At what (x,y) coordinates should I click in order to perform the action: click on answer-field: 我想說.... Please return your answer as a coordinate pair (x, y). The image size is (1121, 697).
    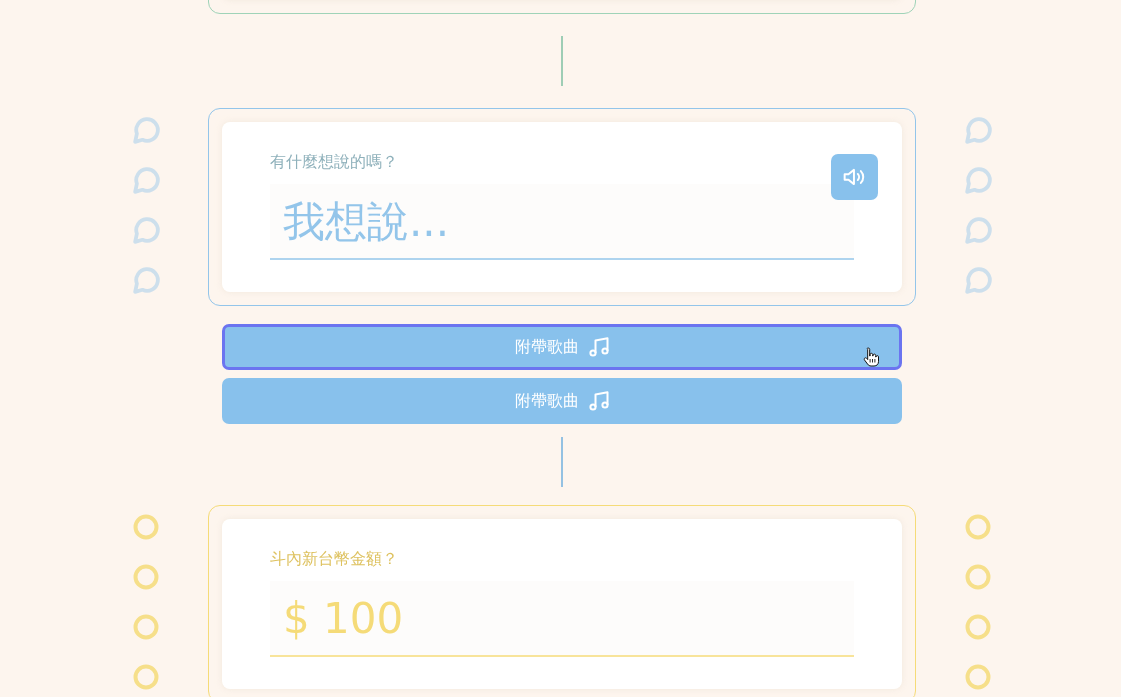
    Looking at the image, I should click on (562, 222).